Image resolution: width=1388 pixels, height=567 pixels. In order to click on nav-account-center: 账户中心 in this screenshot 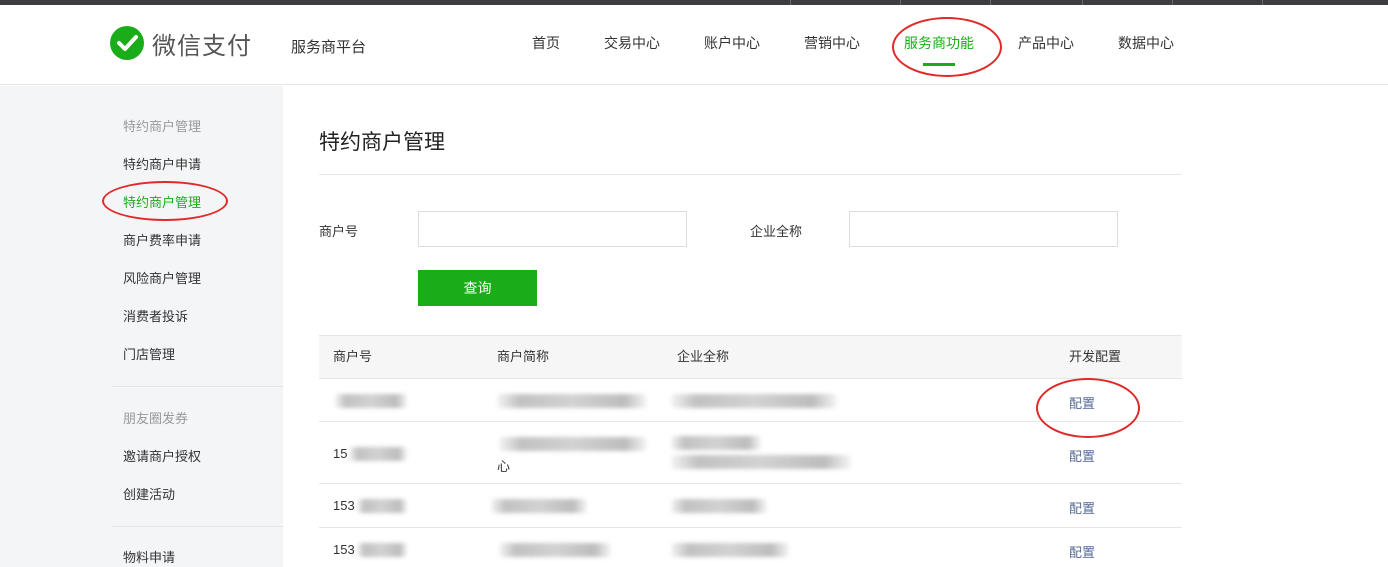, I will do `click(732, 45)`.